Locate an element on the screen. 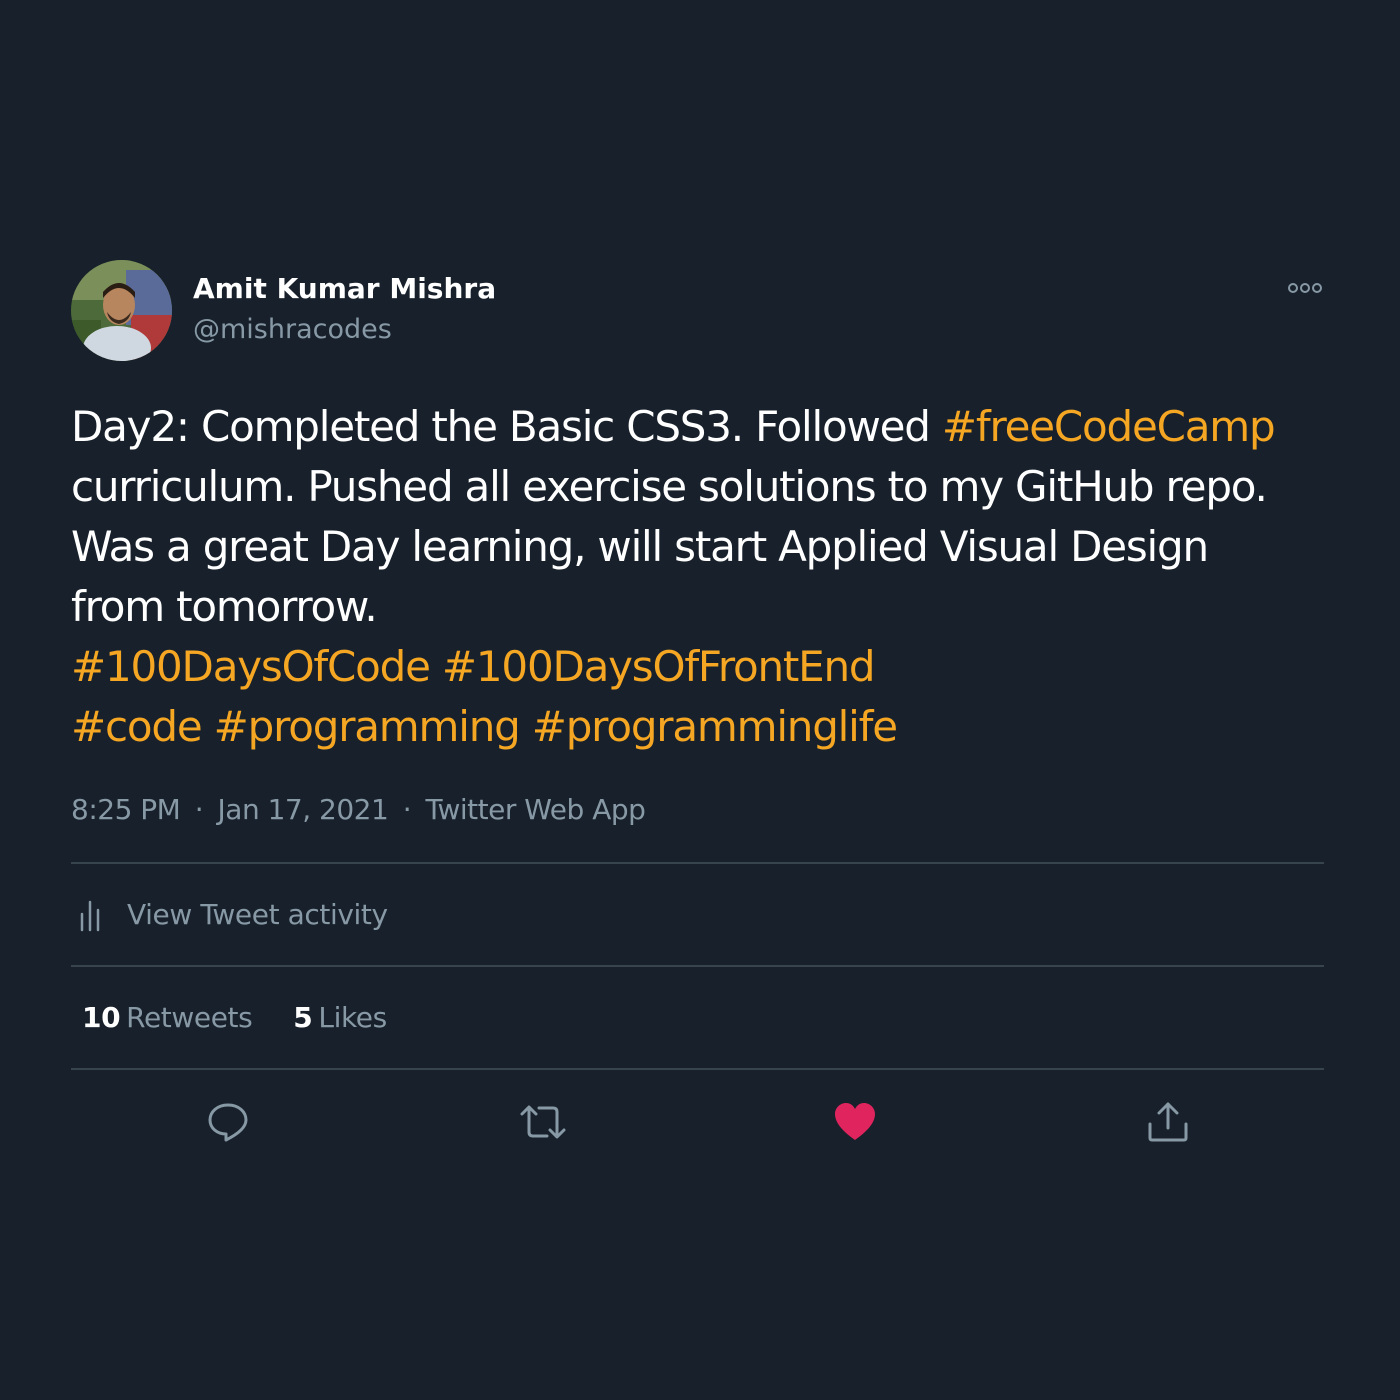 This screenshot has width=1400, height=1400. heart-icon is located at coordinates (855, 1121).